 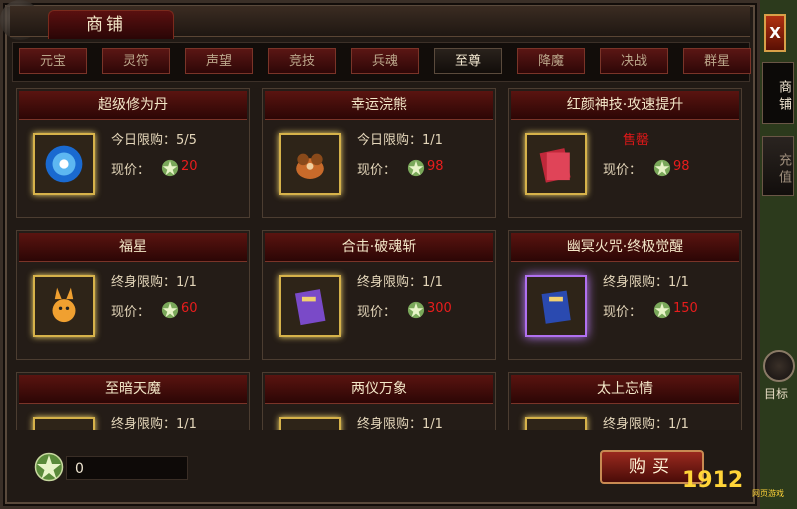 I want to click on shop-item-card: 红颜神技·攻速提升 售罄 现价： 98, so click(x=625, y=153).